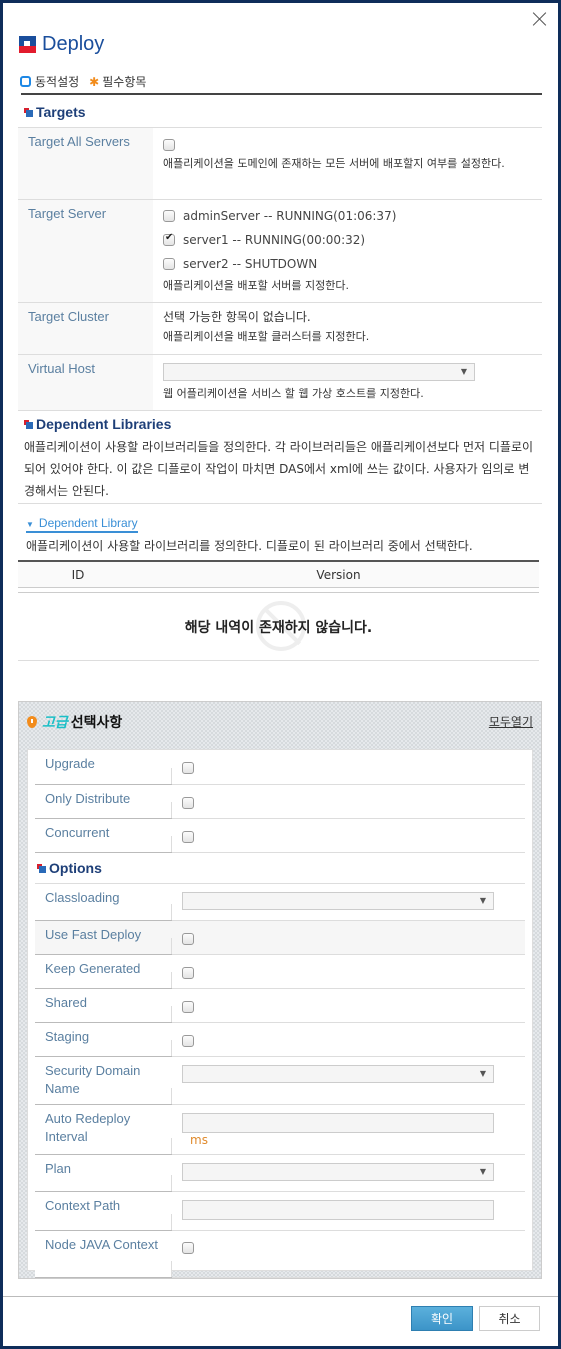 The height and width of the screenshot is (1349, 561). What do you see at coordinates (347, 216) in the screenshot?
I see `server-option: adminServer -- RUNNING(01:06:37)` at bounding box center [347, 216].